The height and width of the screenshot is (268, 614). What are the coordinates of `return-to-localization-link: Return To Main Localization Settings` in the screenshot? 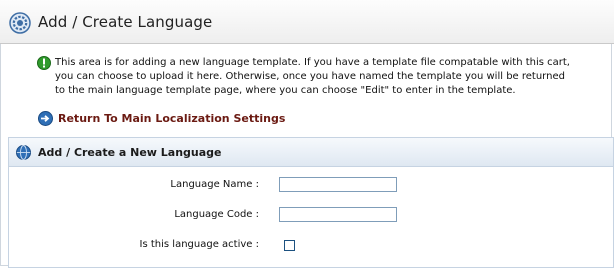 It's located at (161, 118).